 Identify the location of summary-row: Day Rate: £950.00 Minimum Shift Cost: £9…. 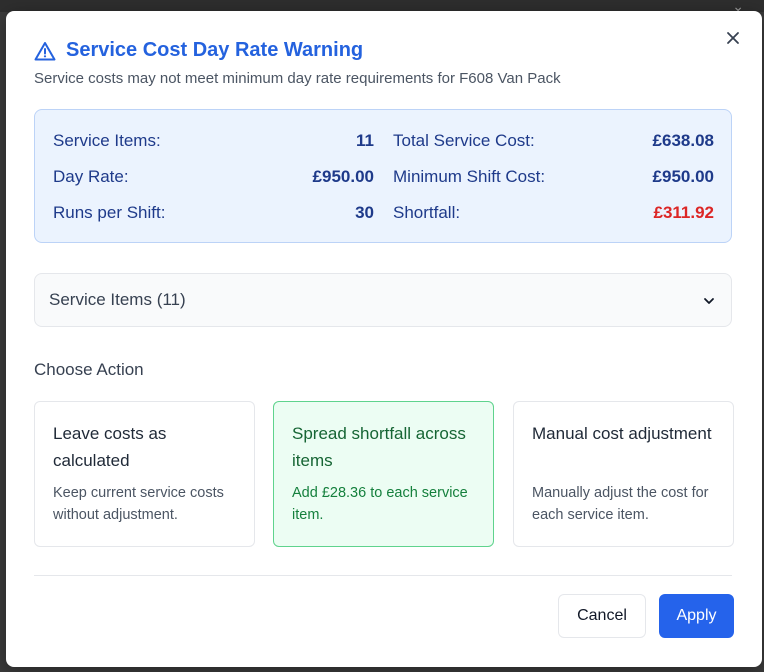
(383, 179).